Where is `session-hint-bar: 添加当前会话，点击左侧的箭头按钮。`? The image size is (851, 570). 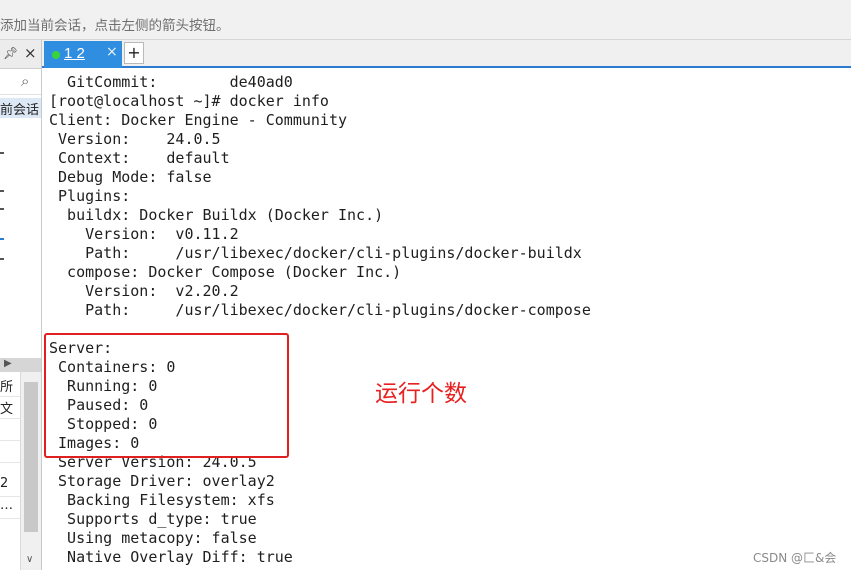 session-hint-bar: 添加当前会话，点击左侧的箭头按钮。 is located at coordinates (425, 20).